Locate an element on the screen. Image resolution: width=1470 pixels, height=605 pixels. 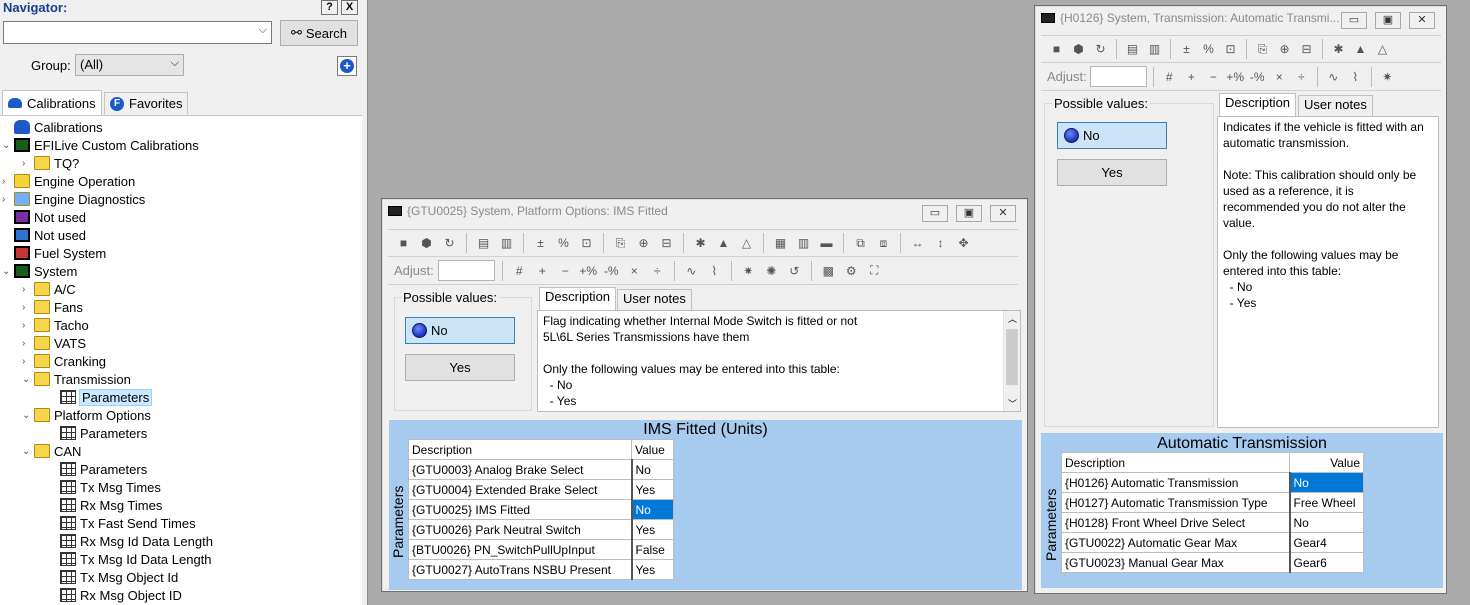
row-value-cell: Gear6 is located at coordinates (1326, 562).